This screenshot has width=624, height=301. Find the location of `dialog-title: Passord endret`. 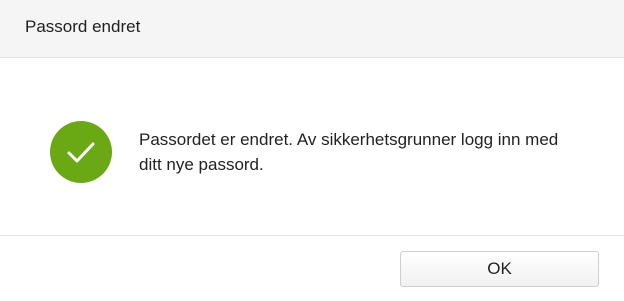

dialog-title: Passord endret is located at coordinates (83, 26).